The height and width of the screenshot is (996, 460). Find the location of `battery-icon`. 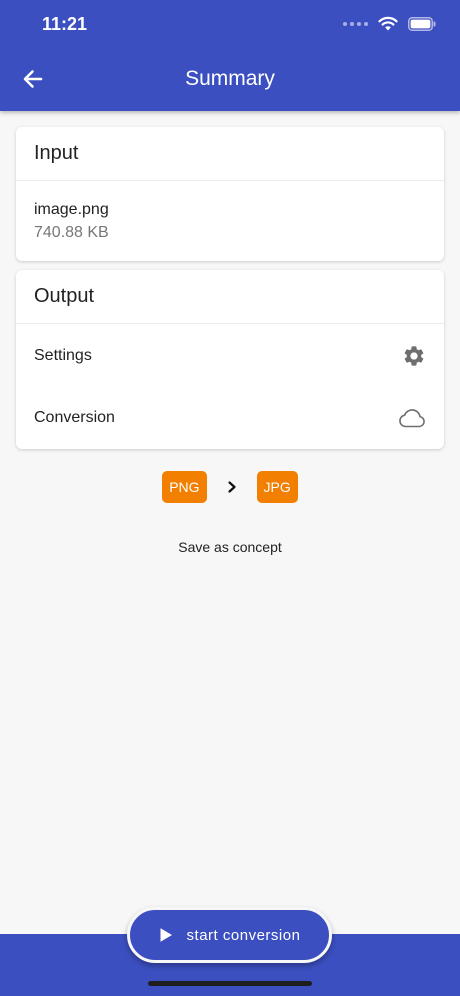

battery-icon is located at coordinates (422, 23).